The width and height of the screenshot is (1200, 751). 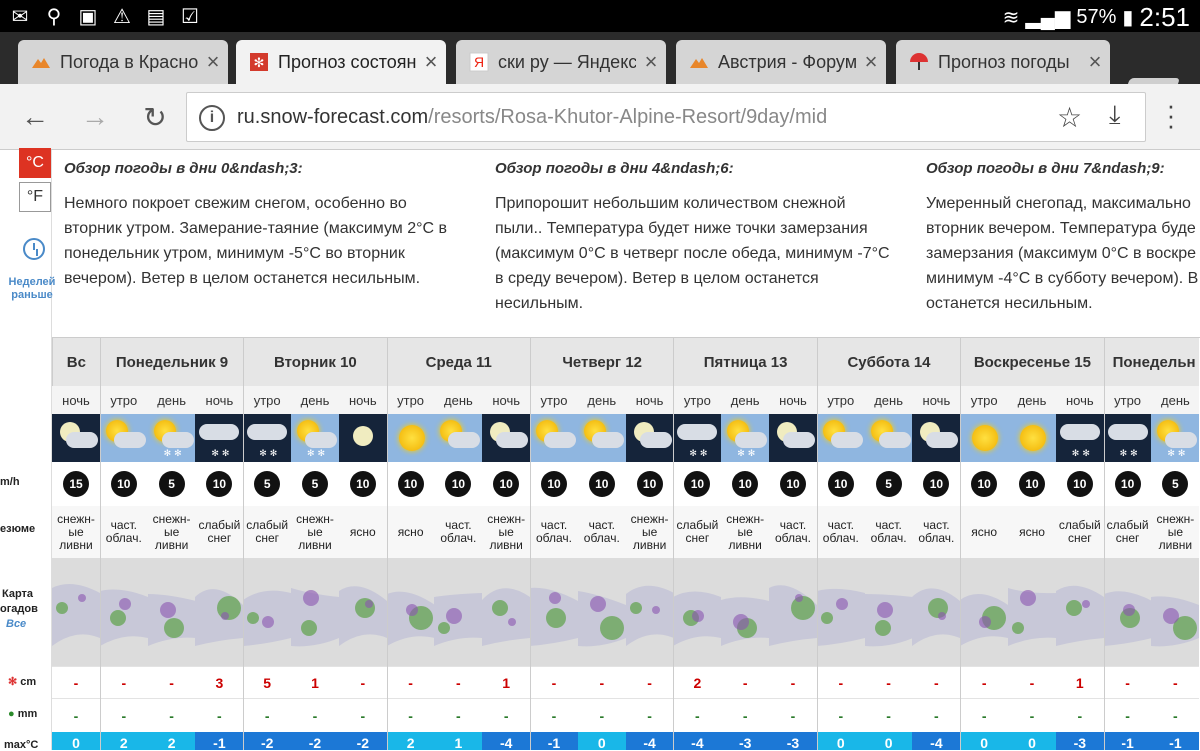 I want to click on celsius-toggle: °C, so click(x=35, y=163).